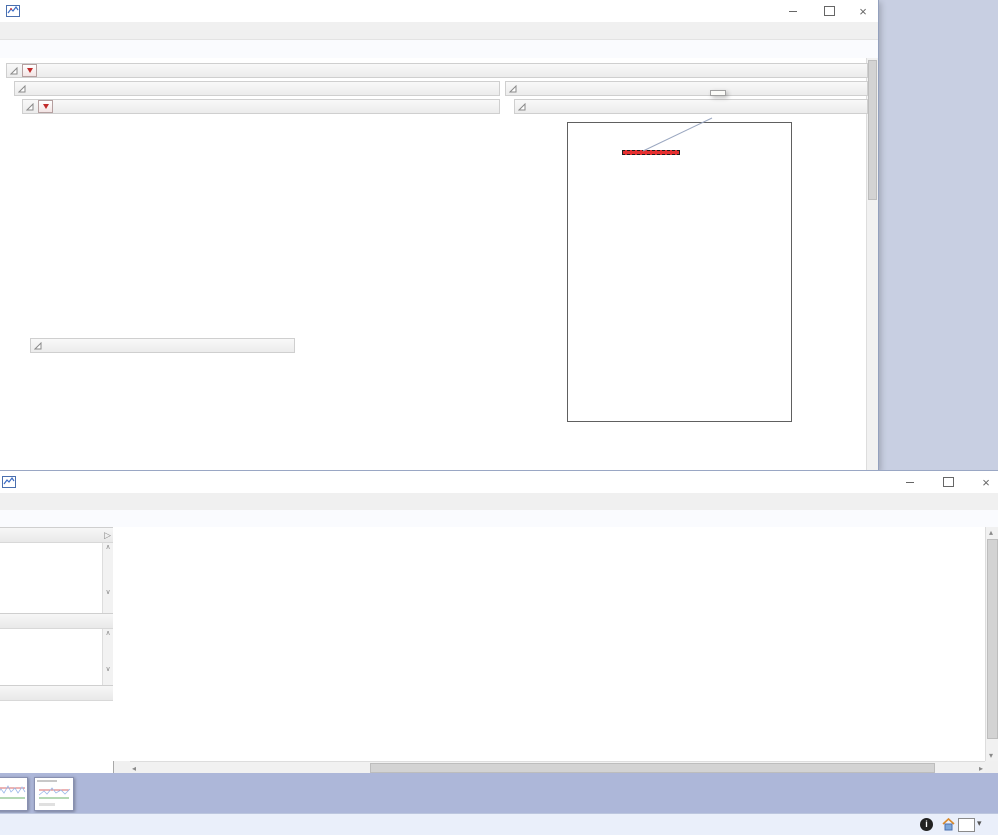 Image resolution: width=998 pixels, height=835 pixels. I want to click on window-thumbnails-band, so click(499, 793).